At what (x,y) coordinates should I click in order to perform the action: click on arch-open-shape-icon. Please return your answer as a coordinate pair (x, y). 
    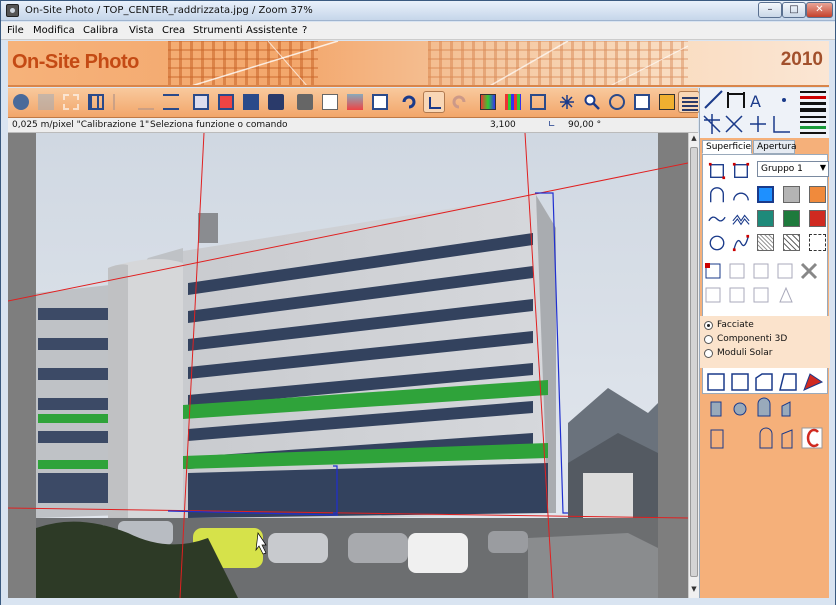
    Looking at the image, I should click on (741, 195).